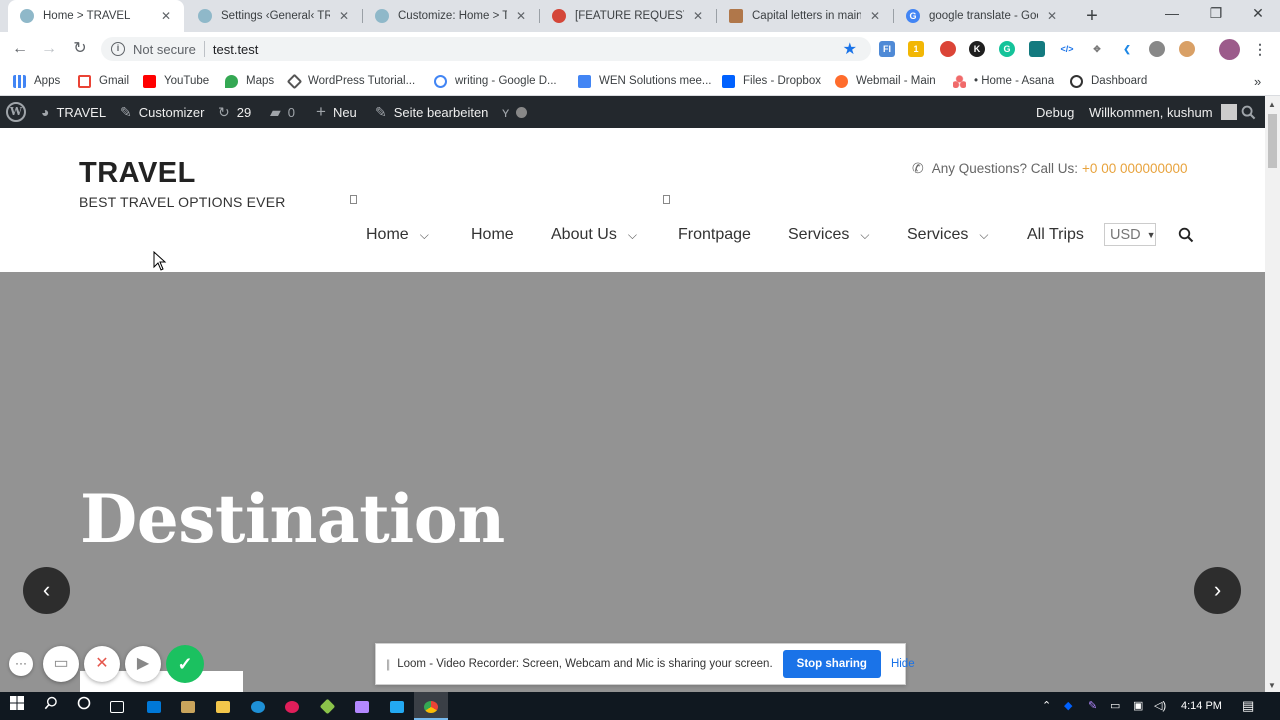 This screenshot has width=1280, height=720. I want to click on scroll-up-icon: ▲, so click(1272, 104).